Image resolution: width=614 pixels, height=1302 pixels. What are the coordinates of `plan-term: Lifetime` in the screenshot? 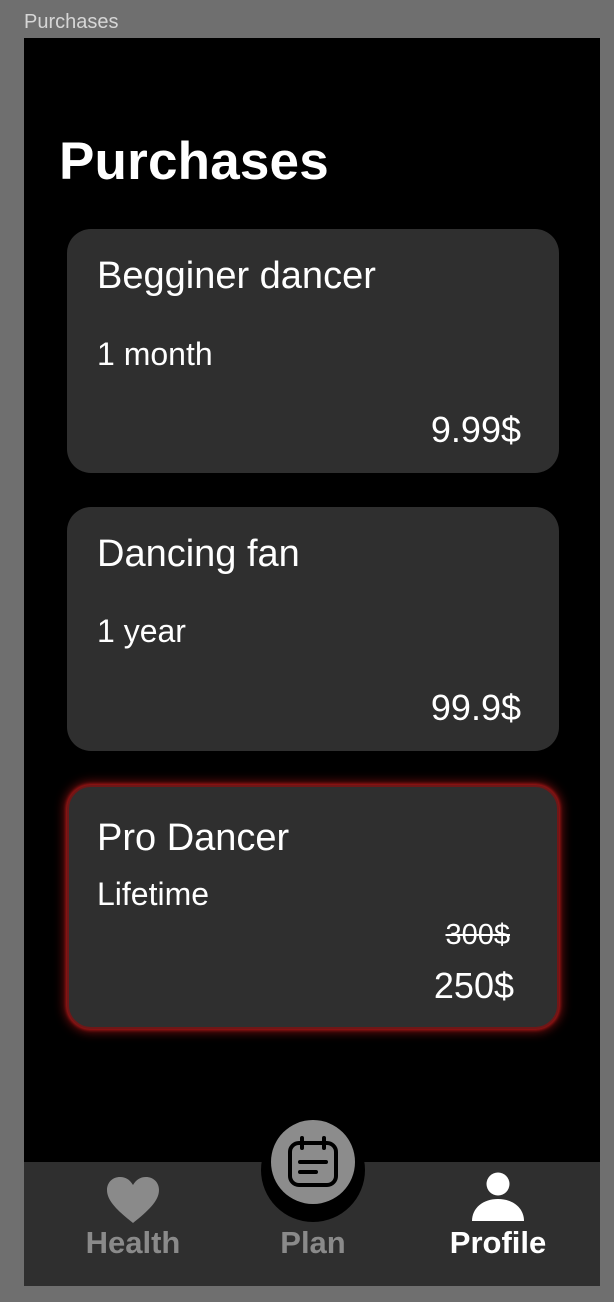 It's located at (153, 894).